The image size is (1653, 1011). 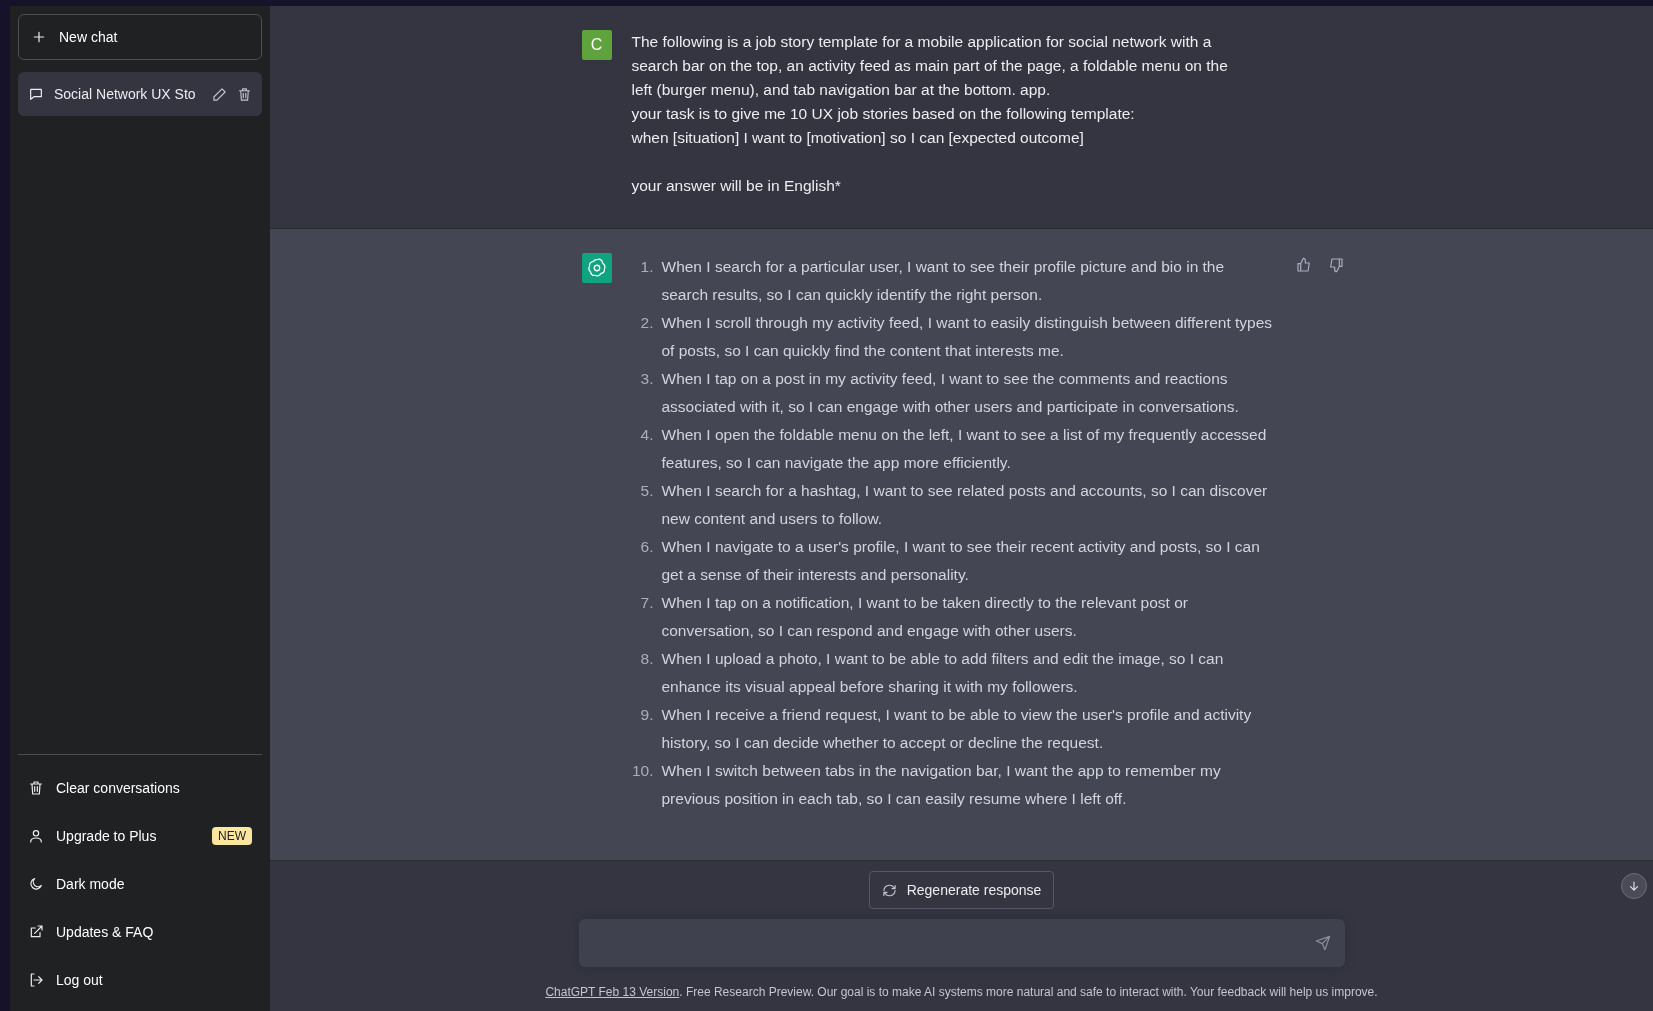 What do you see at coordinates (140, 788) in the screenshot?
I see `menu-item: Clear conversations` at bounding box center [140, 788].